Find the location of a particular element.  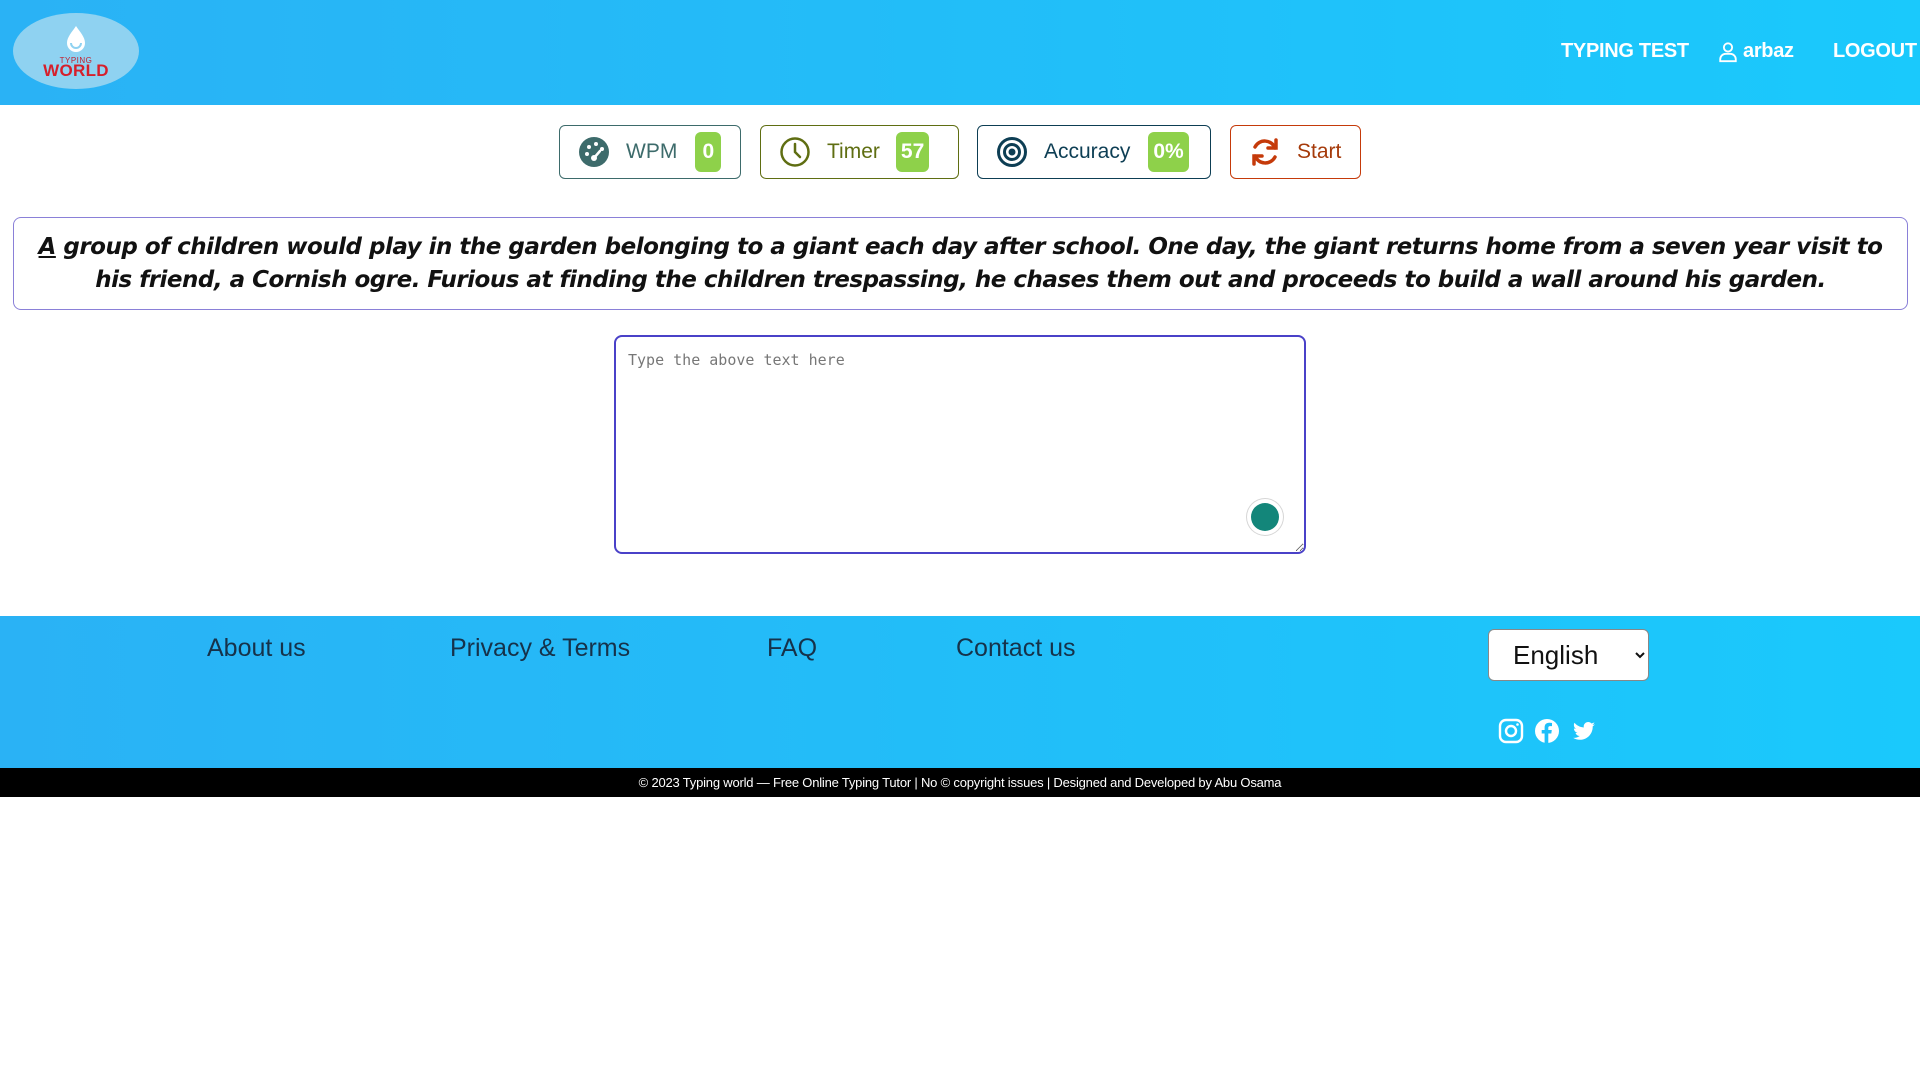

accuracy-stat: Accuracy 0% is located at coordinates (1094, 152).